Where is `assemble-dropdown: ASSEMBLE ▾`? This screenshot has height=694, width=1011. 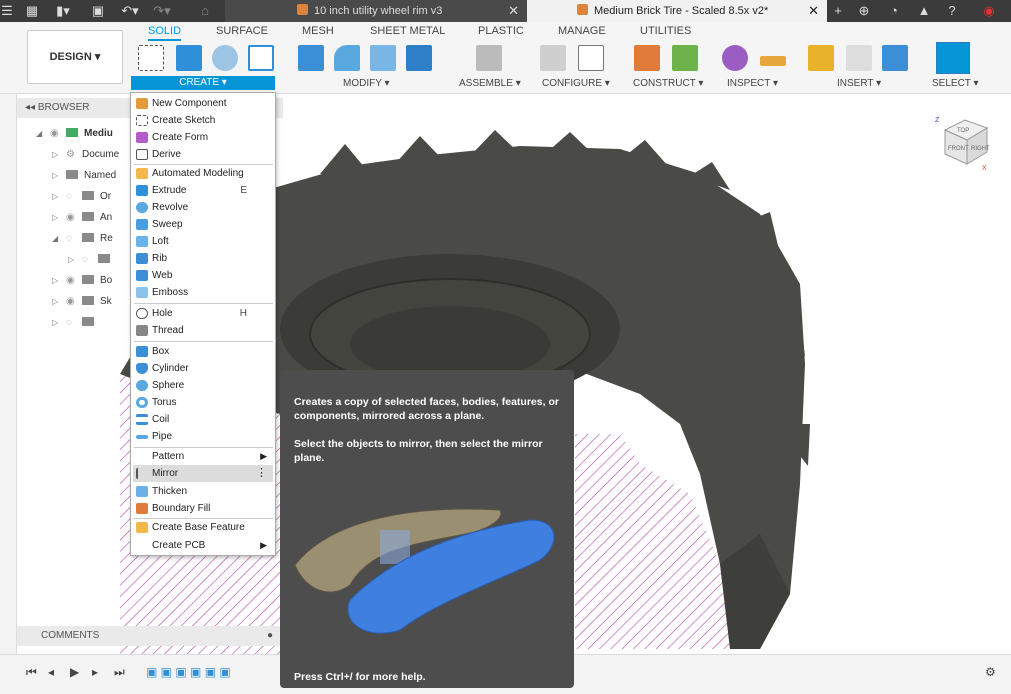 assemble-dropdown: ASSEMBLE ▾ is located at coordinates (490, 83).